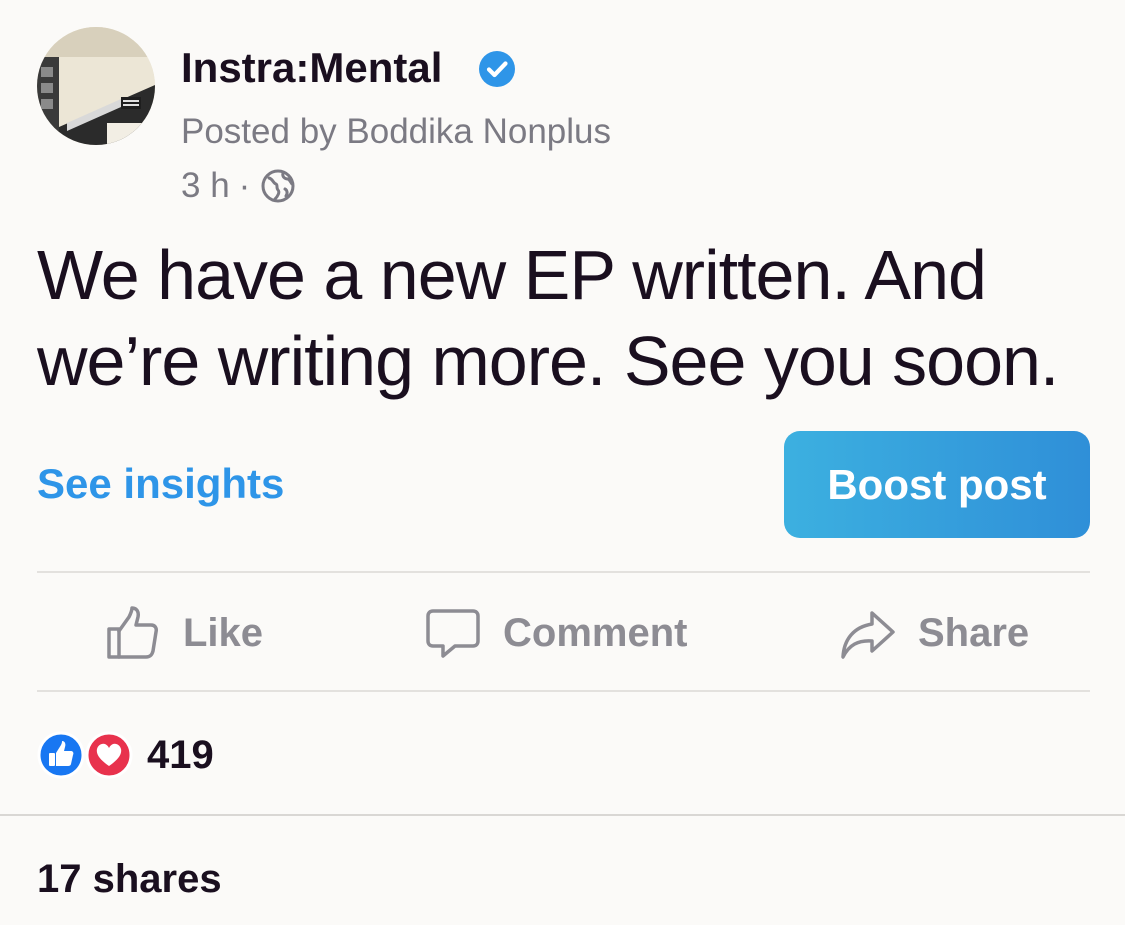  I want to click on like-button: Like, so click(184, 633).